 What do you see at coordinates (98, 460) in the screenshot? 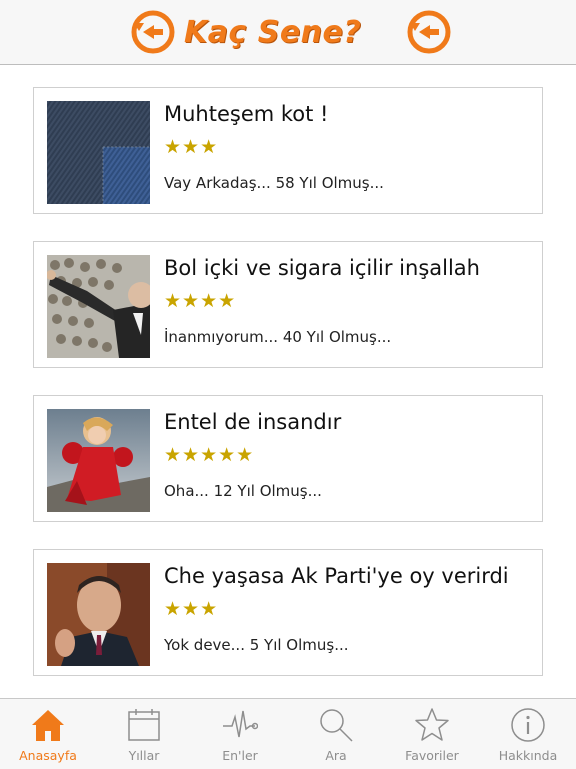
I see `woman-red-dress-thumbnail` at bounding box center [98, 460].